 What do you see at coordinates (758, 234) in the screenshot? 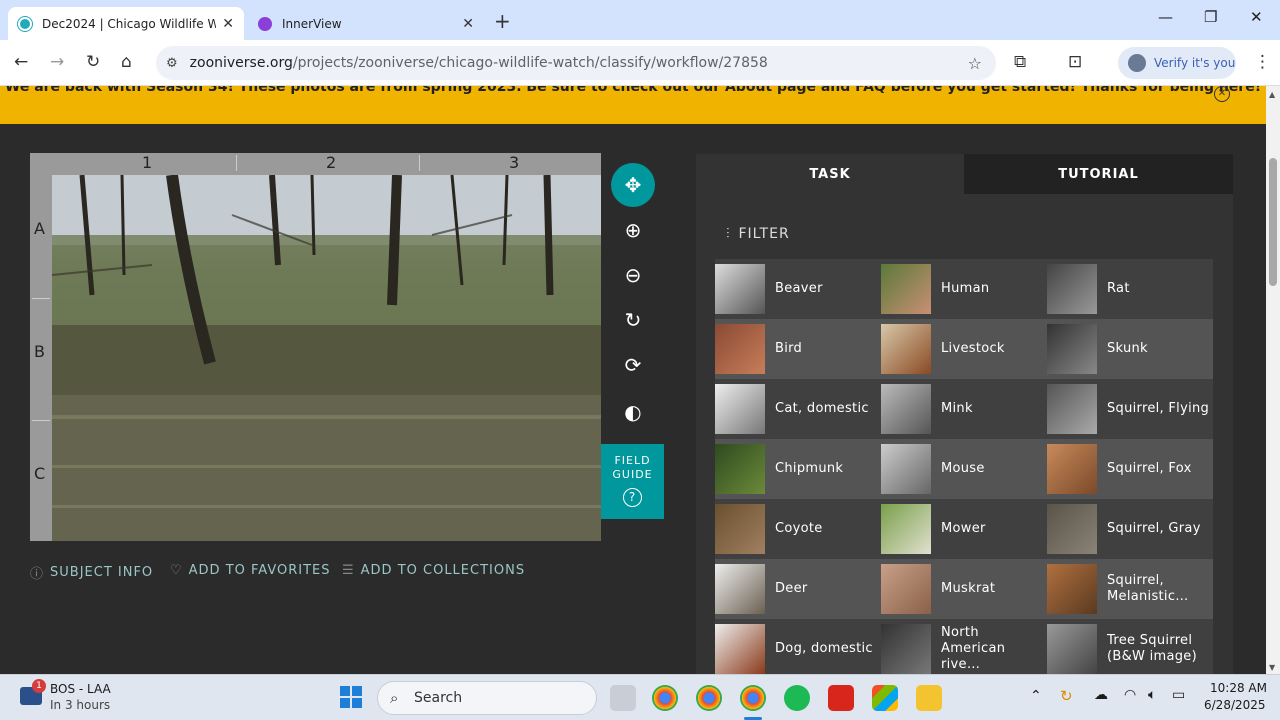
I see `filter-button: ⫶ FILTER` at bounding box center [758, 234].